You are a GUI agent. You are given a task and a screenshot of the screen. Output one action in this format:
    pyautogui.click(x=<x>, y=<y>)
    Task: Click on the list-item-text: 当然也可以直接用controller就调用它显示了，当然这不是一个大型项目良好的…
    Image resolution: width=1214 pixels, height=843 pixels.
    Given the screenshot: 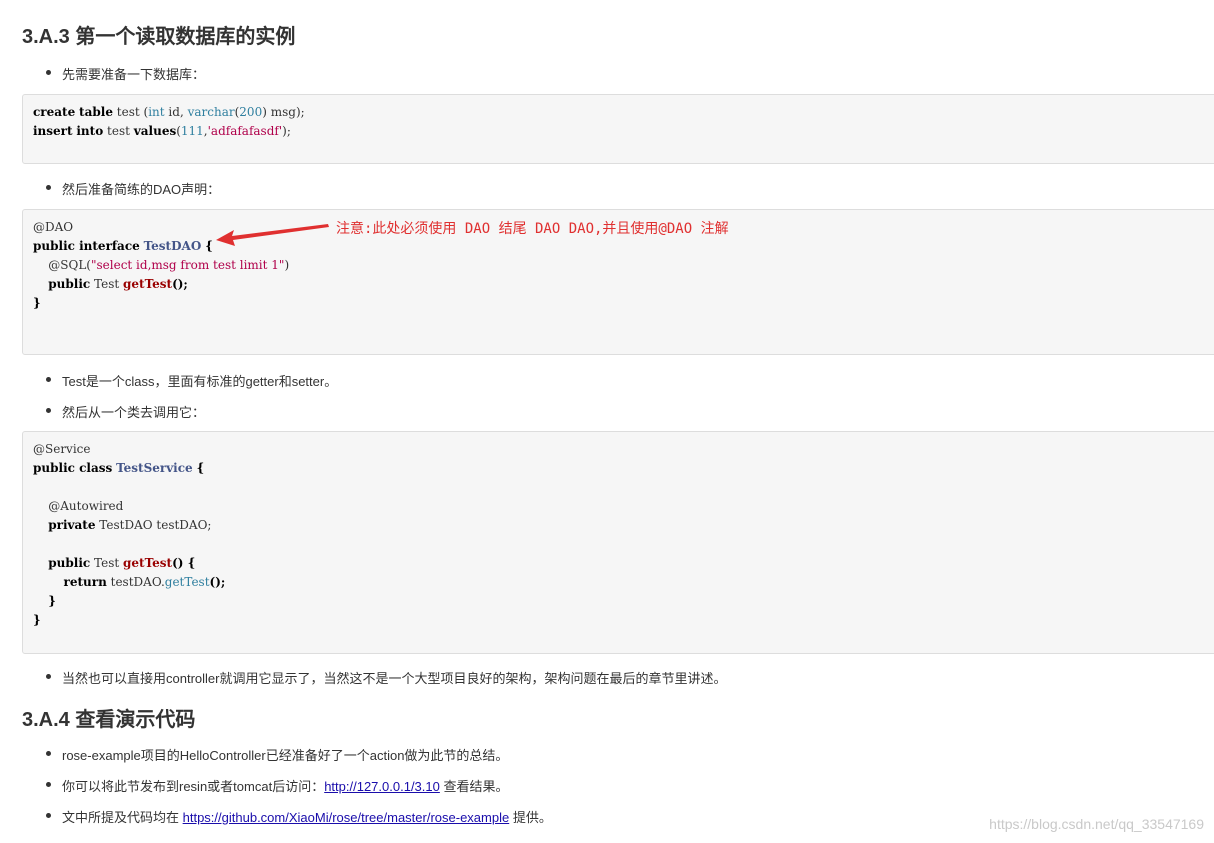 What is the action you would take?
    pyautogui.click(x=394, y=678)
    